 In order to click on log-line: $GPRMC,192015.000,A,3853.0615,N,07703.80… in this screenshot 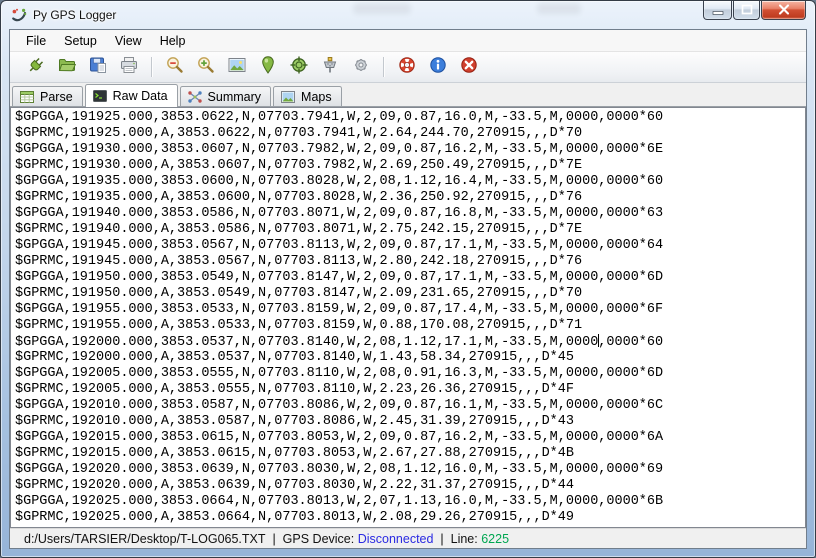, I will do `click(294, 453)`.